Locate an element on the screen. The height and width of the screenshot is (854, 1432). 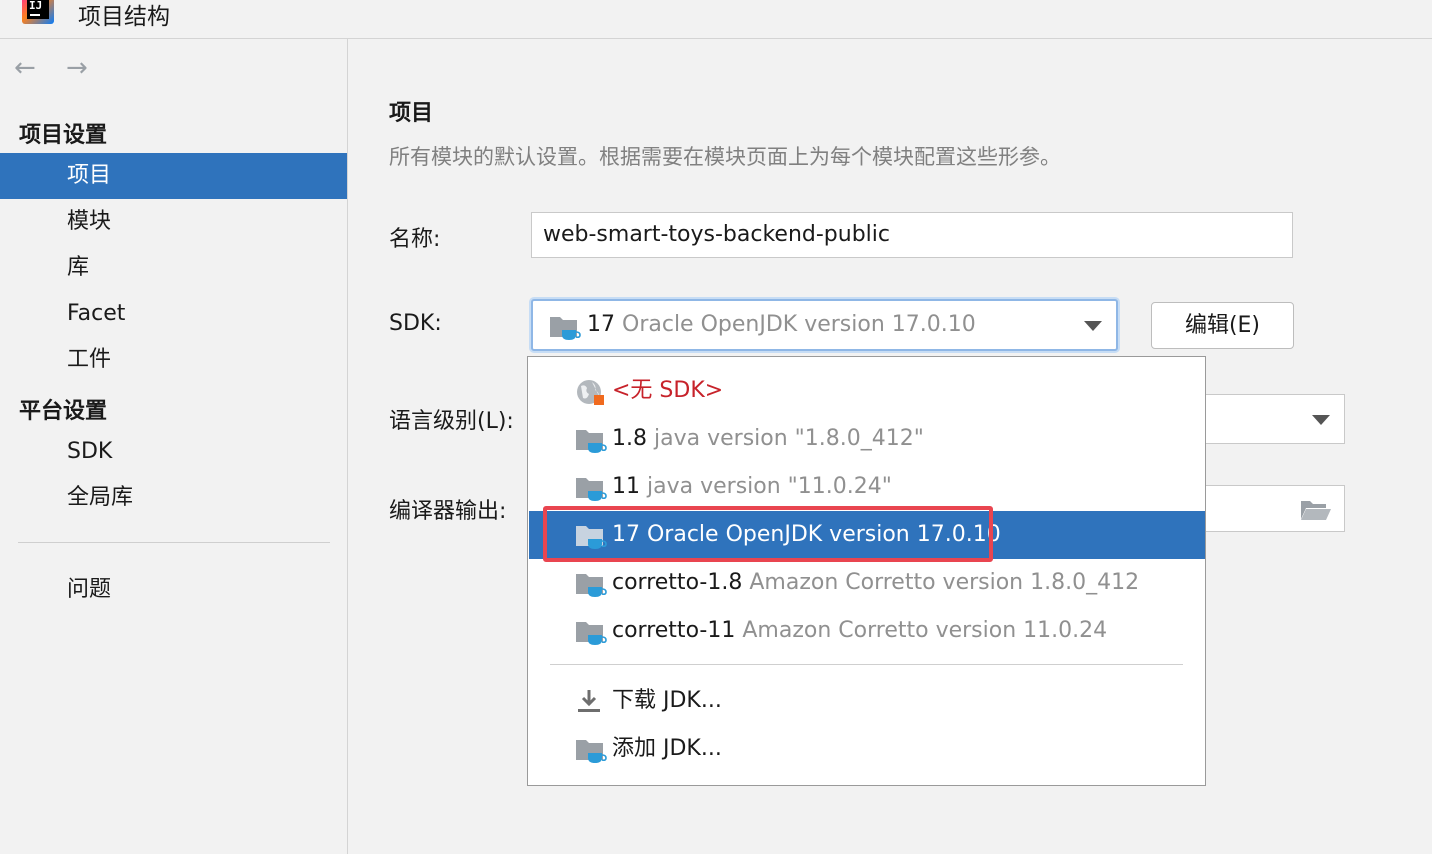
sdk-option-name: 1.8 is located at coordinates (629, 438).